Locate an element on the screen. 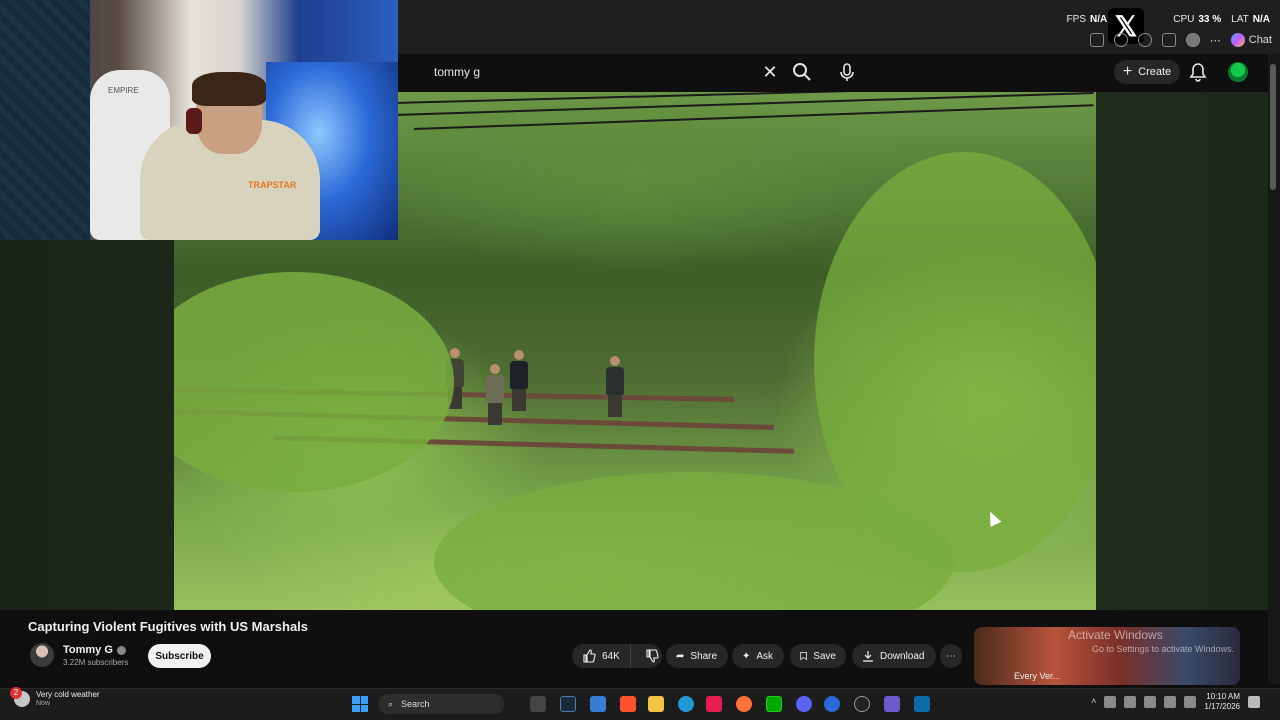  clock: 10:10 AM 1/17/2026 is located at coordinates (1222, 702).